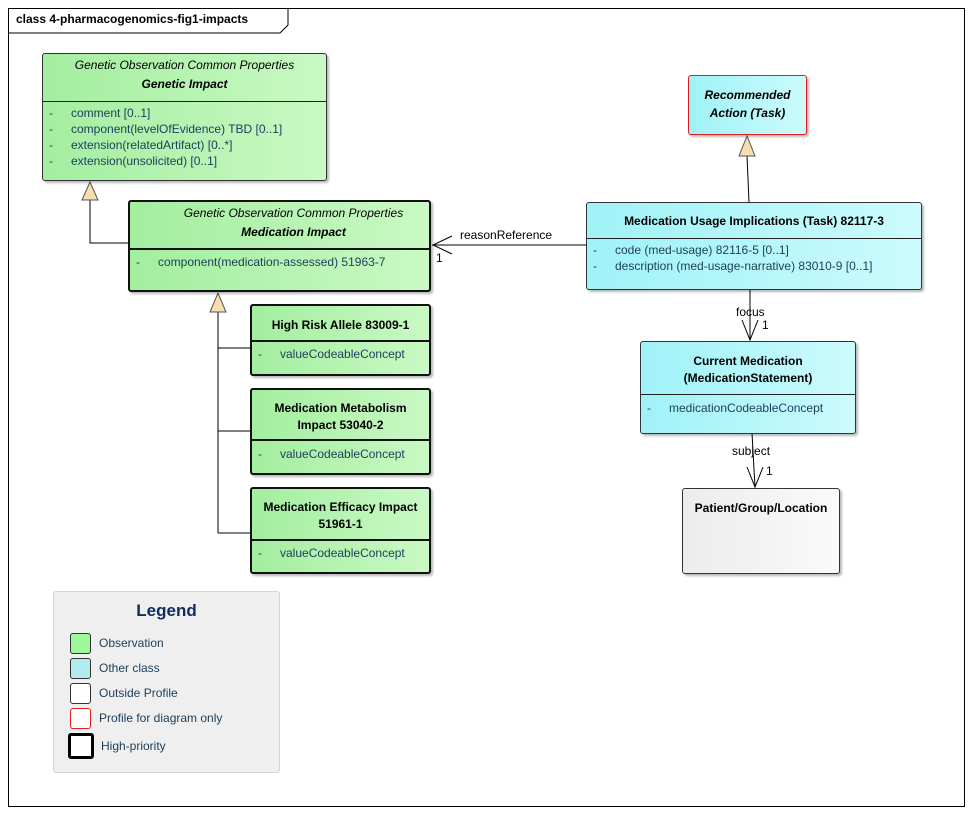 Image resolution: width=974 pixels, height=816 pixels. What do you see at coordinates (753, 460) in the screenshot?
I see `association-subject-line` at bounding box center [753, 460].